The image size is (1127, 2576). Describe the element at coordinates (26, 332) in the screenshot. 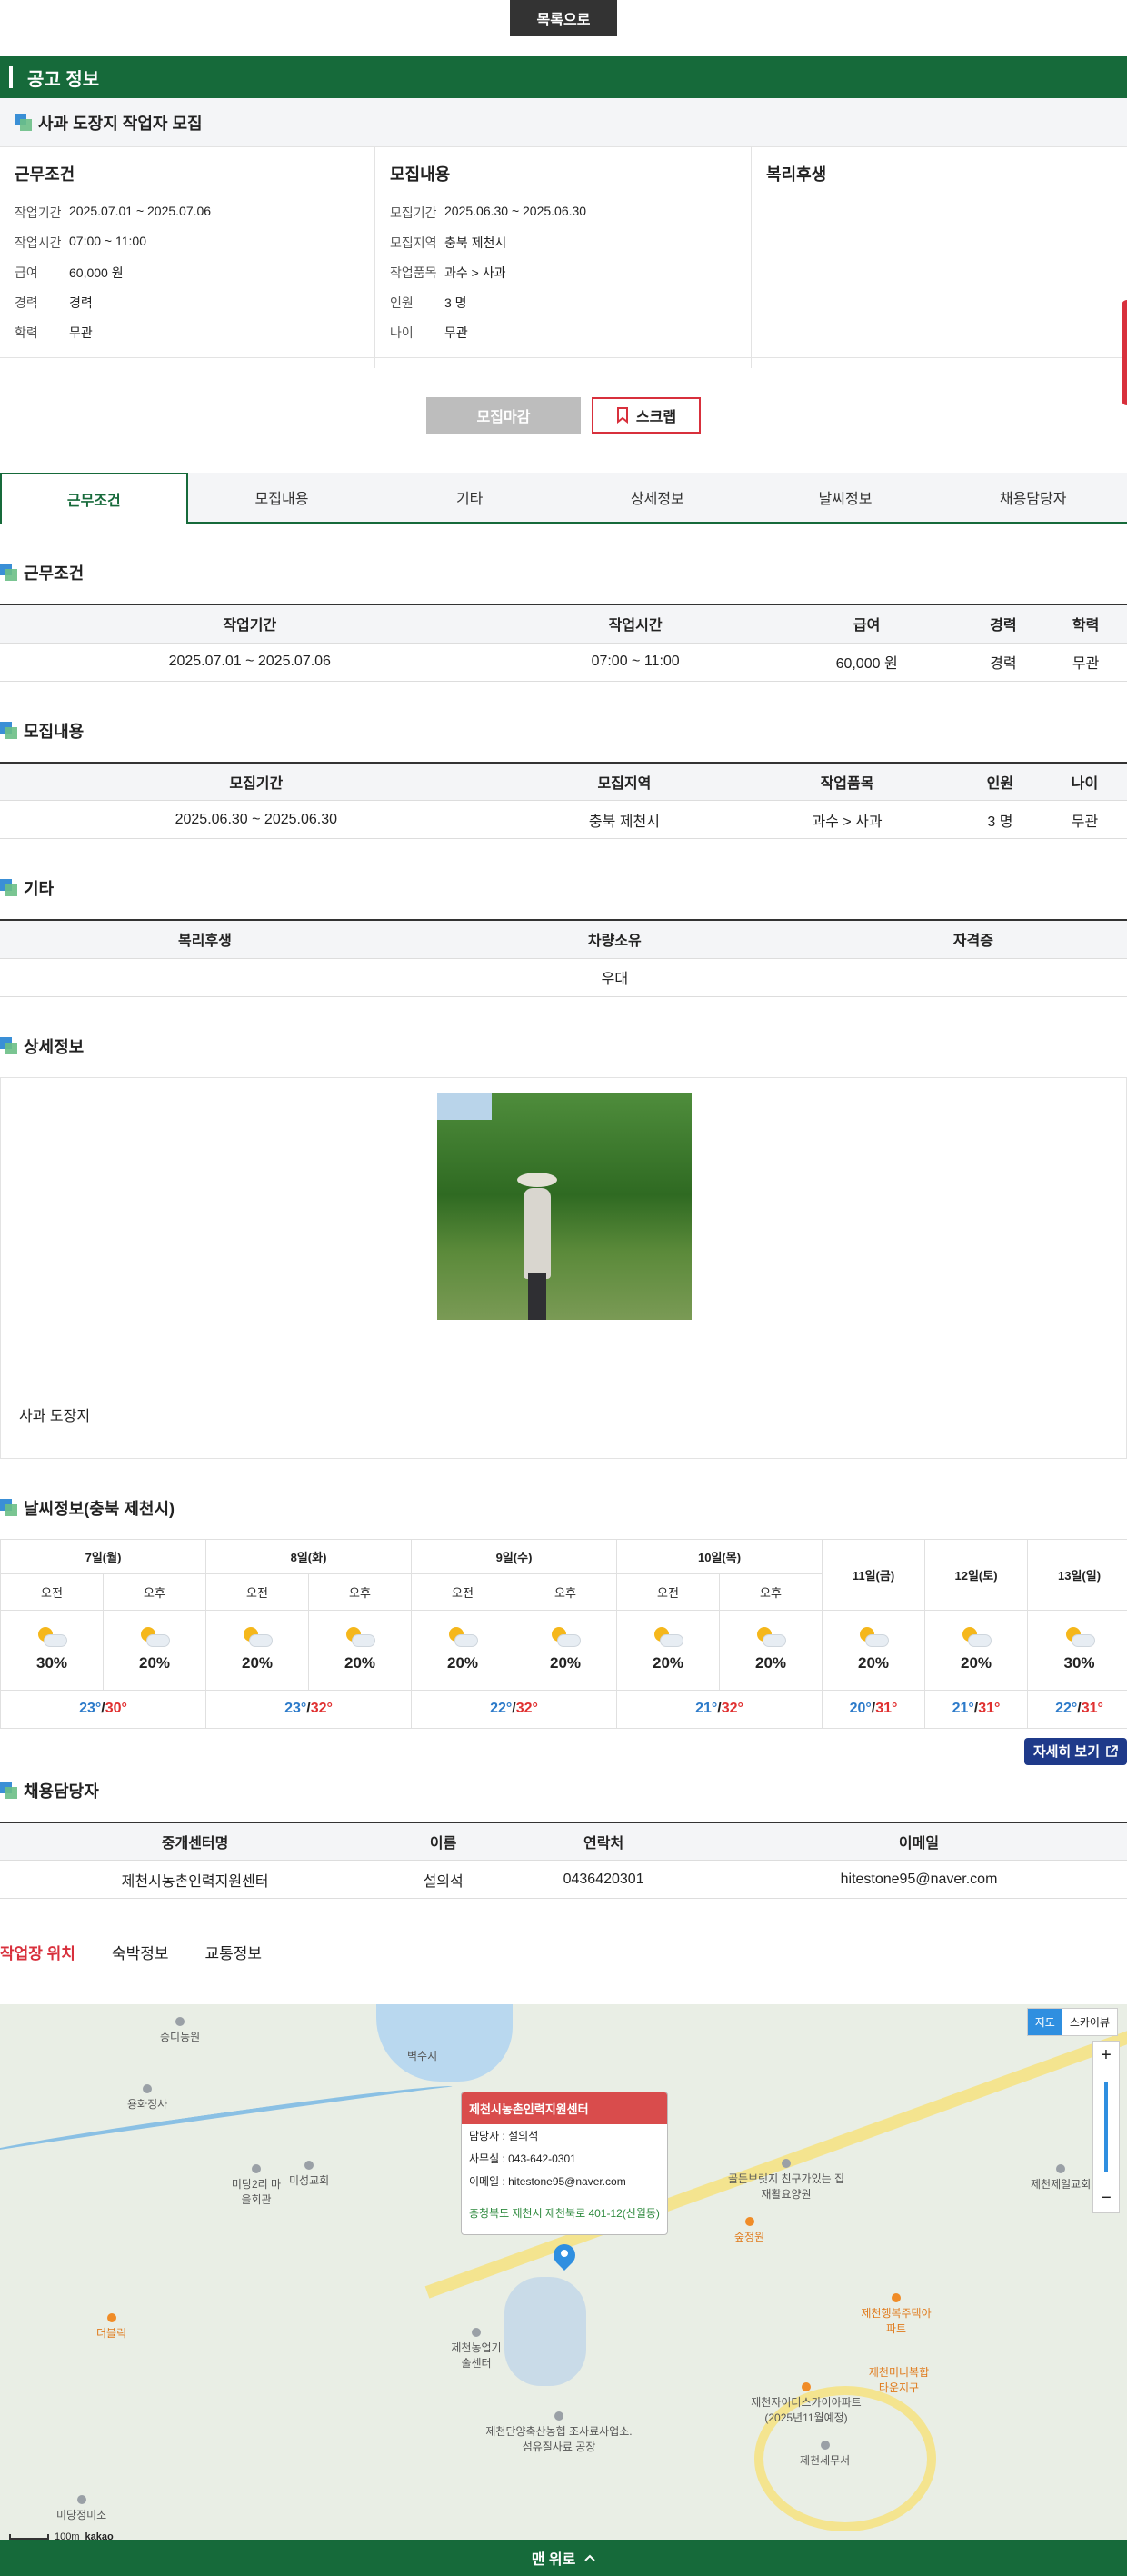

I see `summary-key: 학력` at that location.